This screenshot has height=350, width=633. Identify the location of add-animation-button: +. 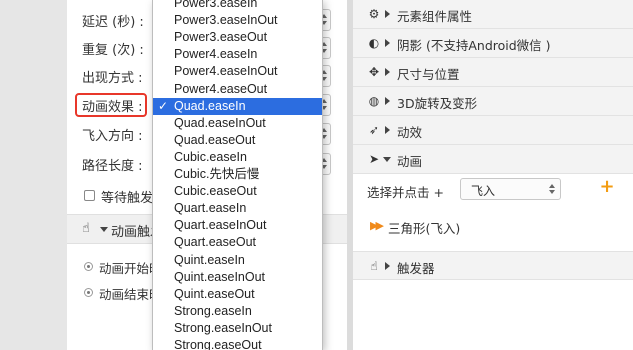
(607, 187).